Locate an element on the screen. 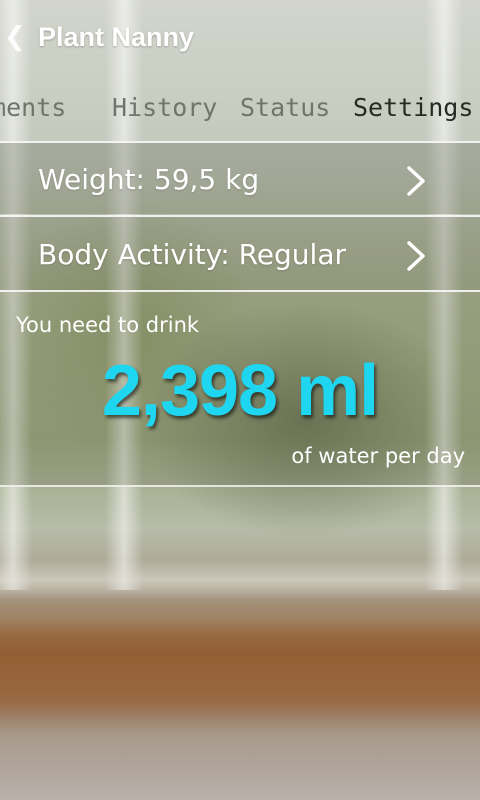 The height and width of the screenshot is (800, 480). result-intro-text: You need to drink is located at coordinates (108, 325).